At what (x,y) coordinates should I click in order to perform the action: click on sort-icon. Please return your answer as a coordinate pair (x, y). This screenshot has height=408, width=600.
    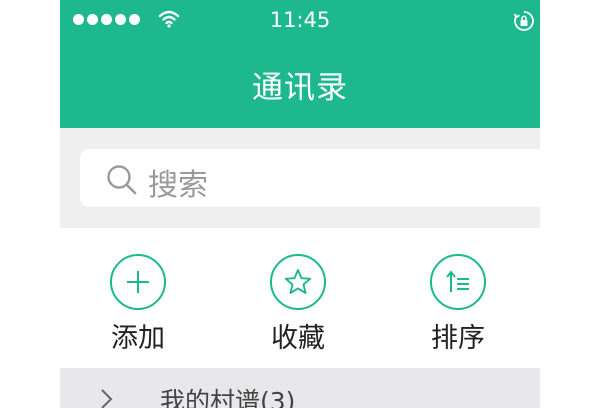
    Looking at the image, I should click on (457, 281).